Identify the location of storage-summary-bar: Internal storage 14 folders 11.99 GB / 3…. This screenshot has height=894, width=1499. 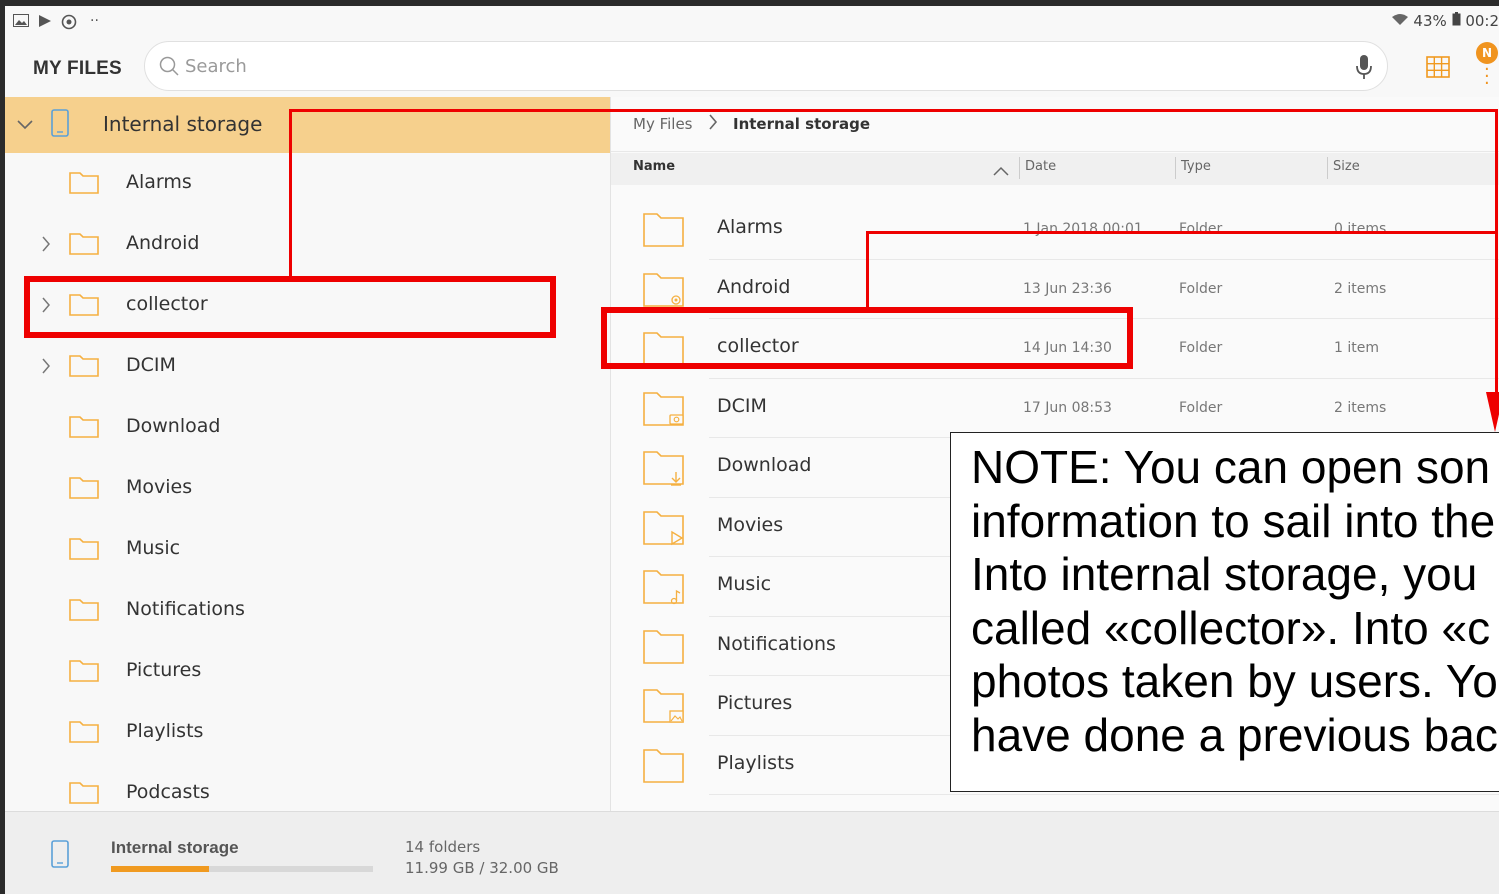
(752, 852).